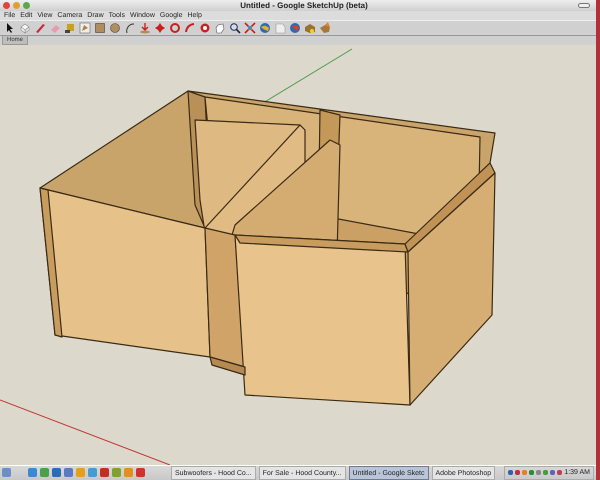 This screenshot has width=600, height=480. Describe the element at coordinates (70, 28) in the screenshot. I see `tape-measure-icon` at that location.